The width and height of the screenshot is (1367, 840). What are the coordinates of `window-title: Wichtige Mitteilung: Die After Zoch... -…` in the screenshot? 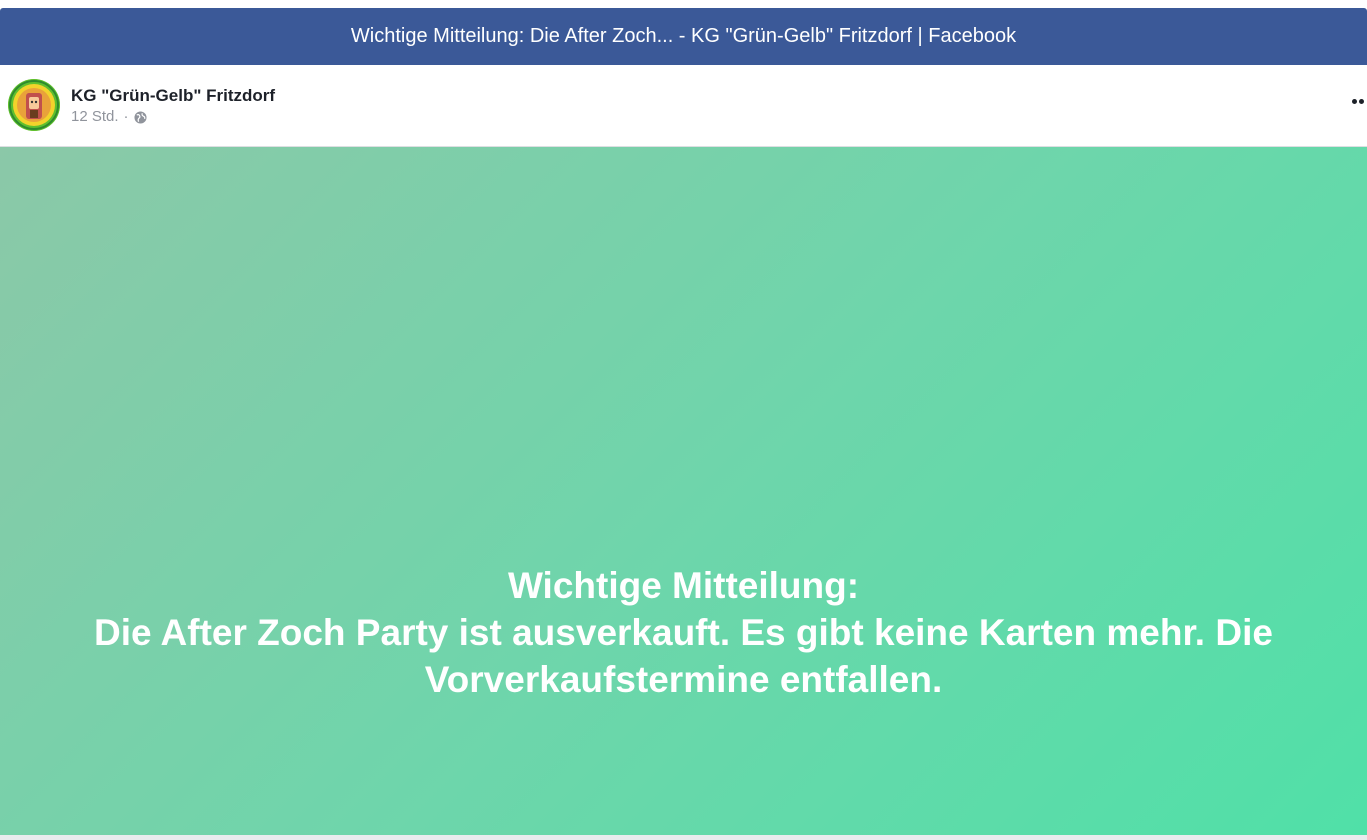 It's located at (683, 36).